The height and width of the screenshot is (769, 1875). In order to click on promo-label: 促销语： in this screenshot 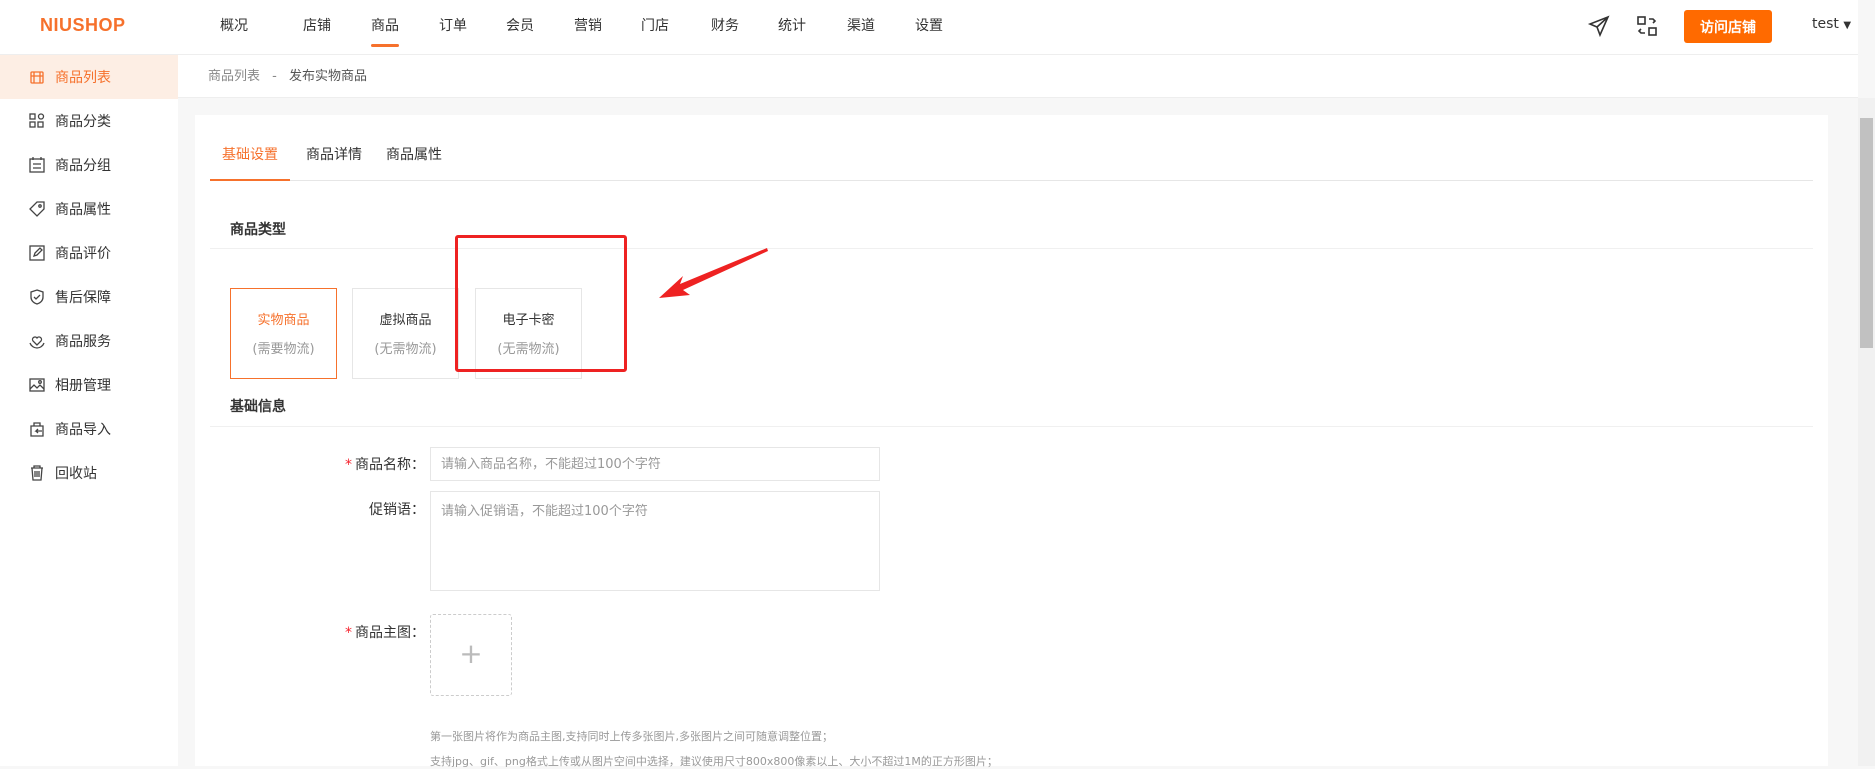, I will do `click(397, 510)`.